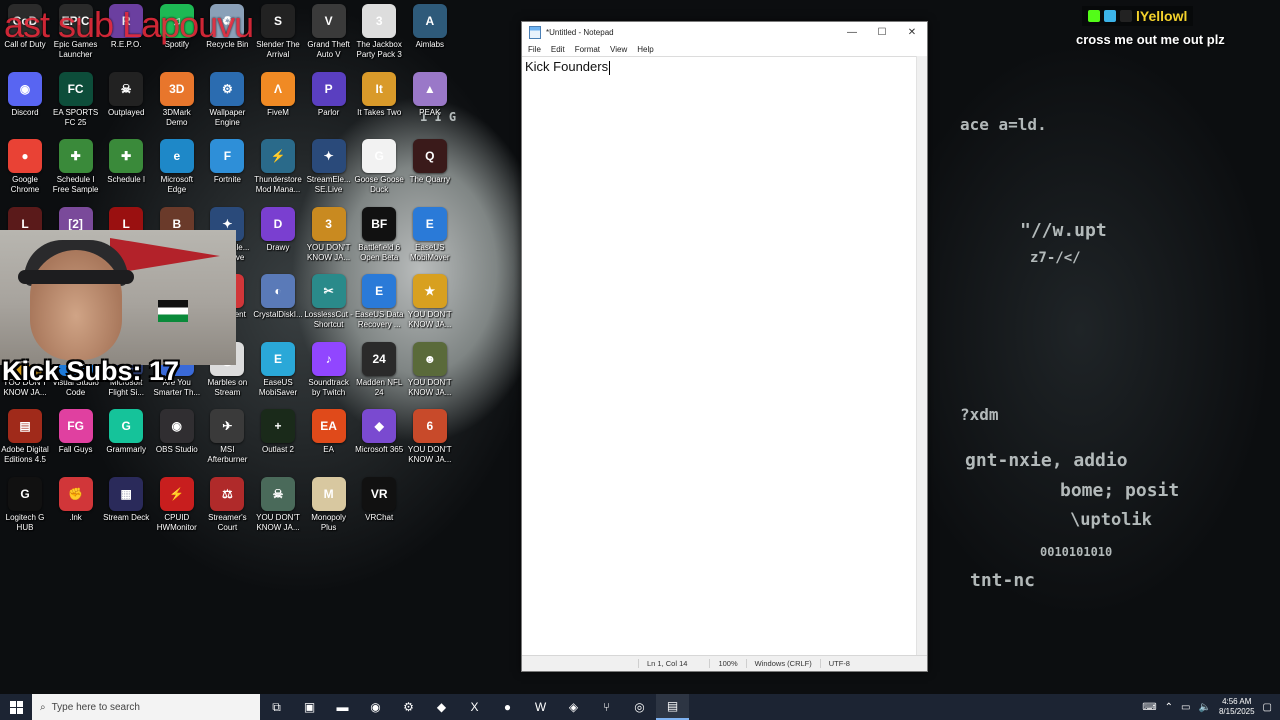  What do you see at coordinates (76, 99) in the screenshot?
I see `desktop-icon: FC EA SPORTS FC 25` at bounding box center [76, 99].